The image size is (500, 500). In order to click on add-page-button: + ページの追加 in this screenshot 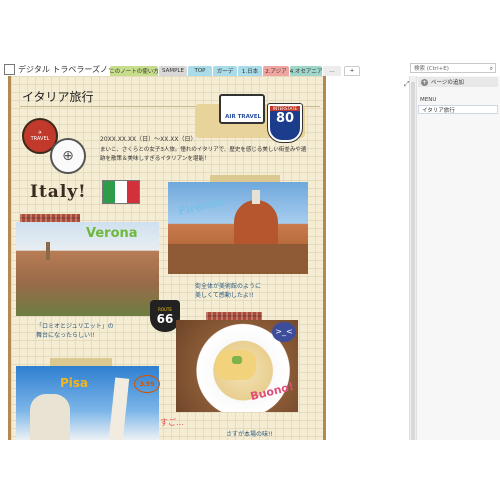, I will do `click(458, 82)`.